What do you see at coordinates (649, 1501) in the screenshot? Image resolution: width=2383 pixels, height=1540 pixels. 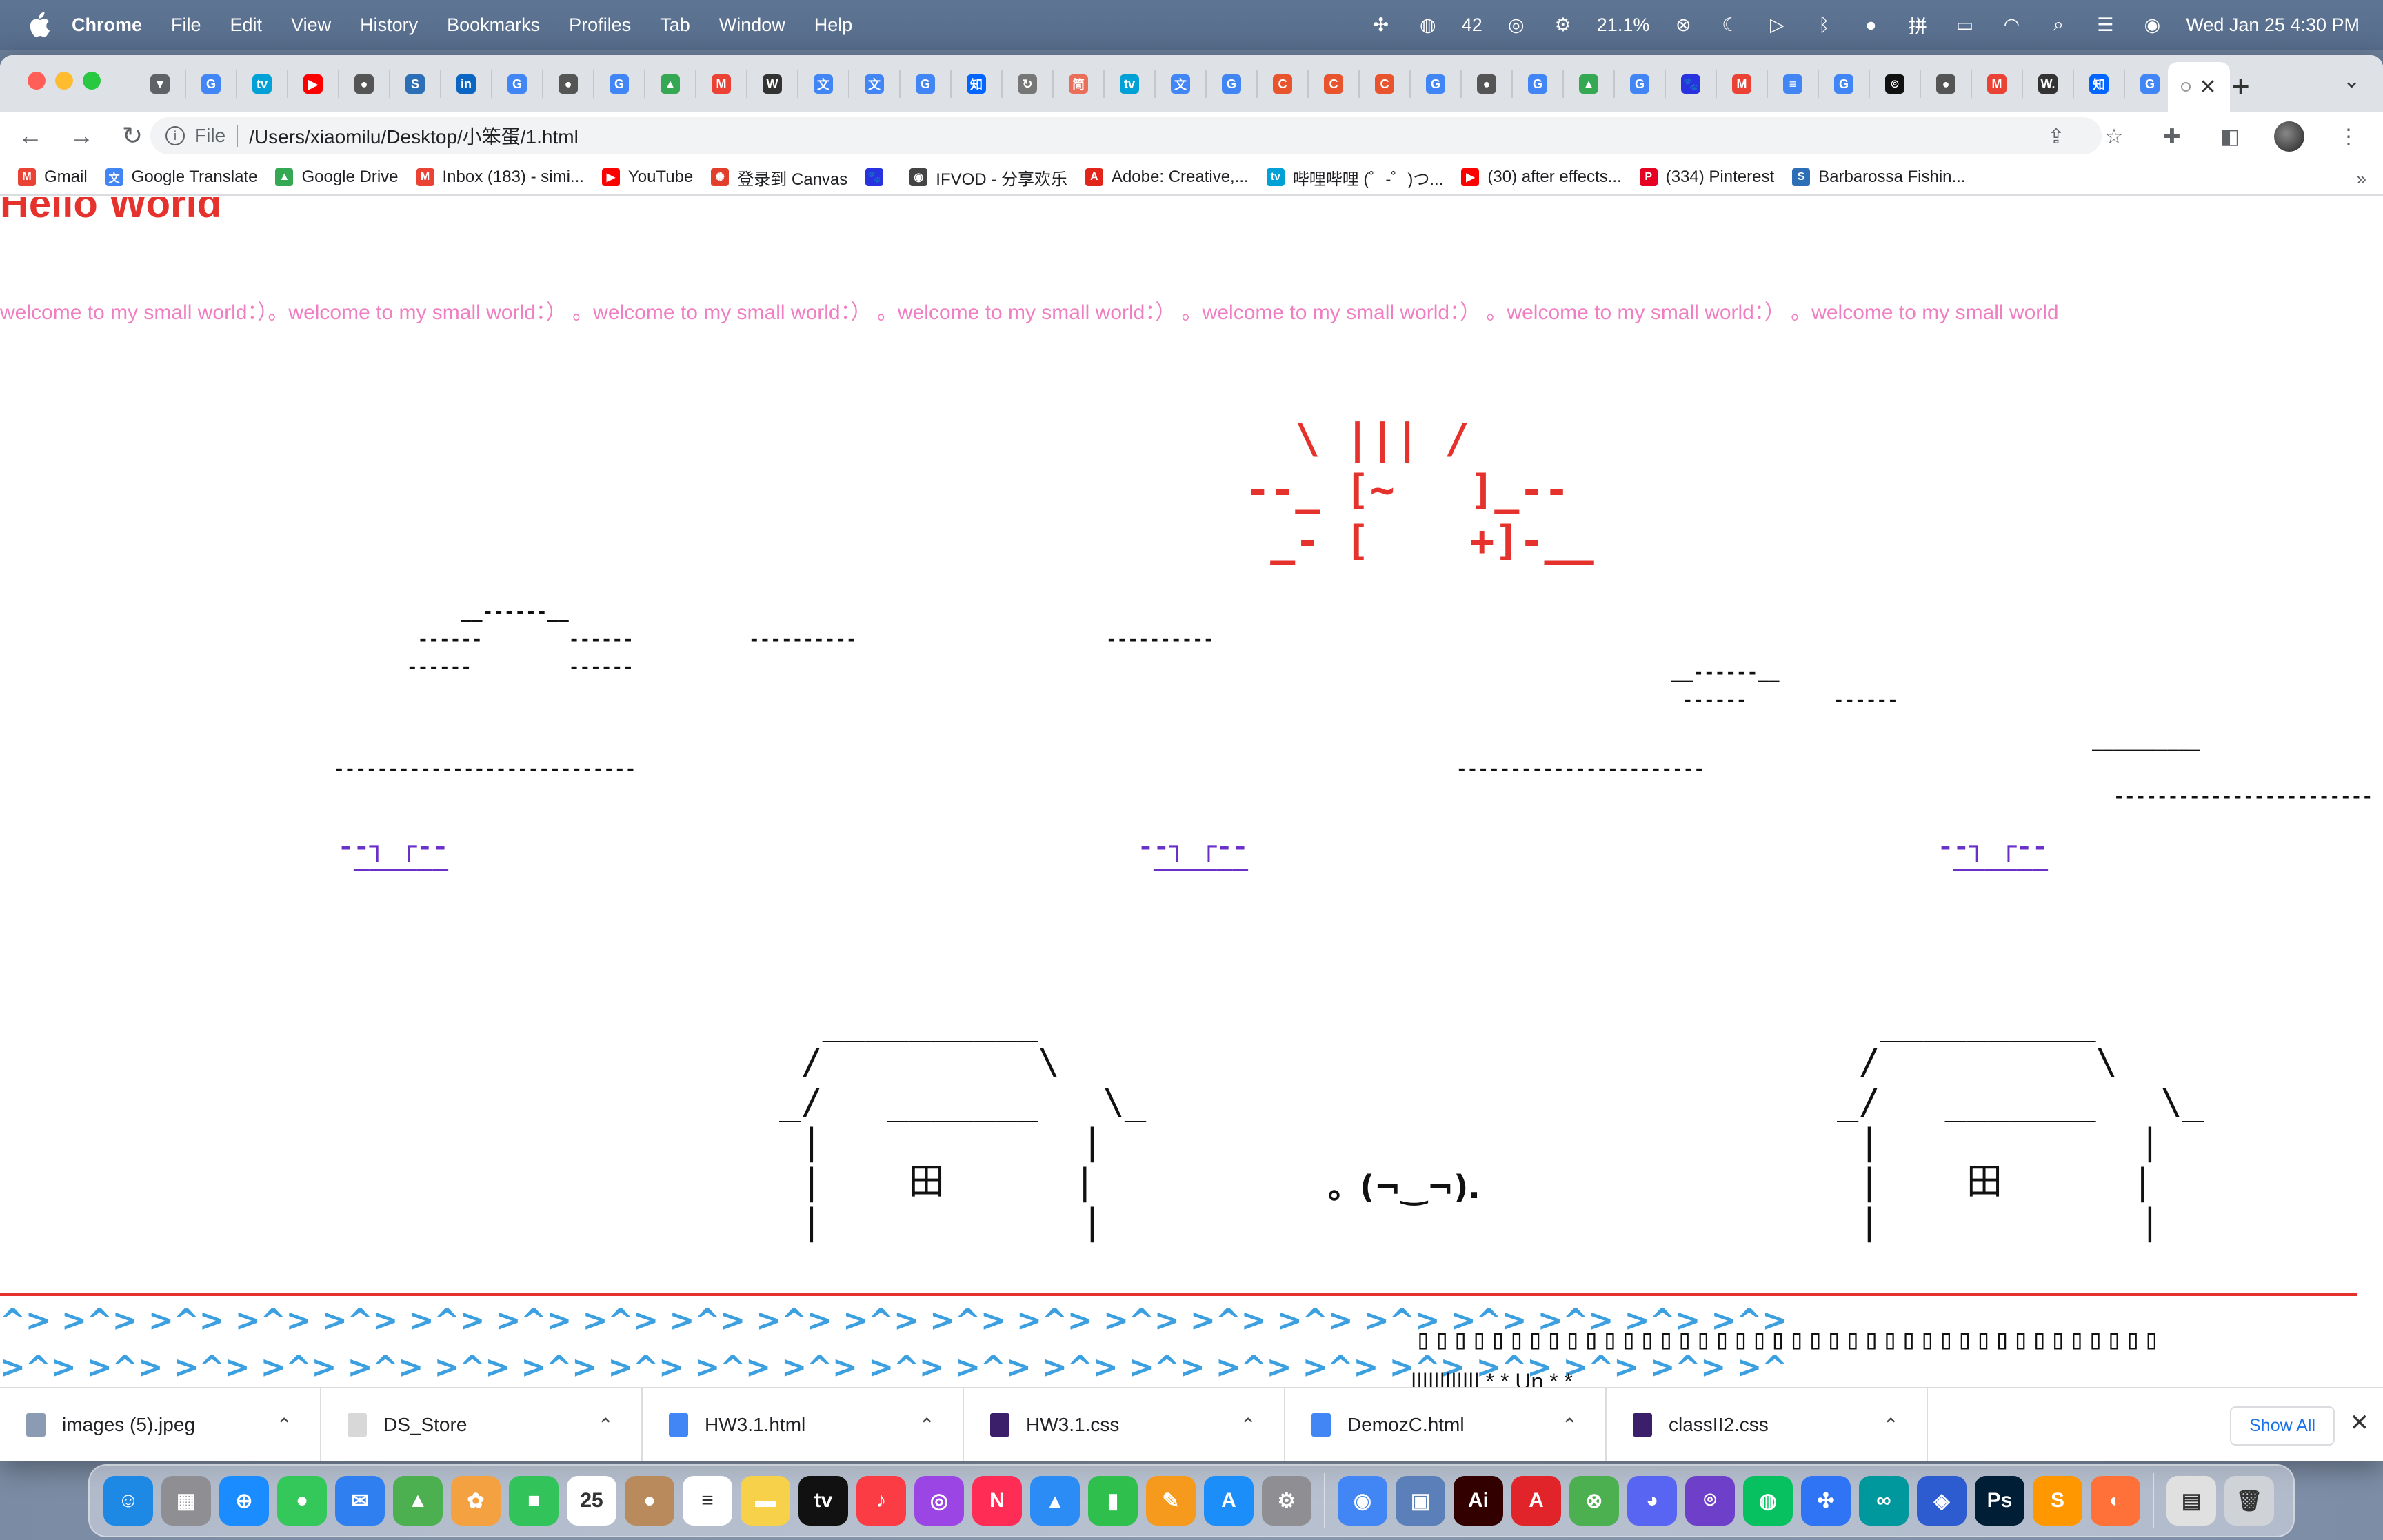 I see `dock-contacts-icon: ●` at bounding box center [649, 1501].